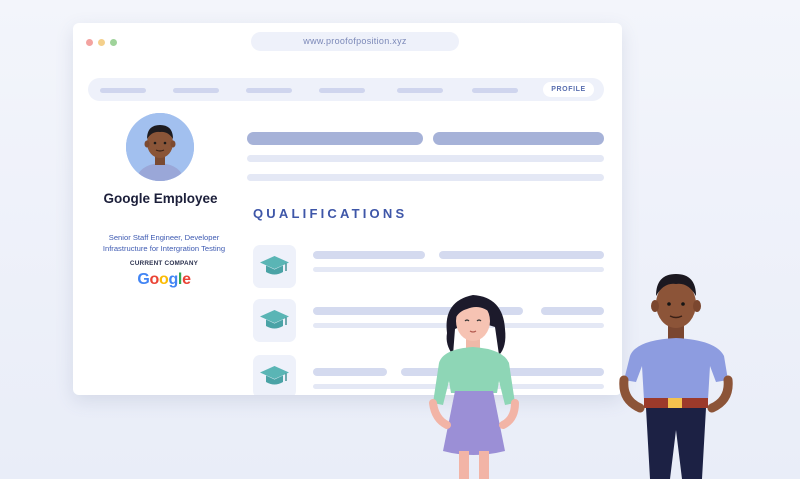  What do you see at coordinates (160, 147) in the screenshot?
I see `avatar` at bounding box center [160, 147].